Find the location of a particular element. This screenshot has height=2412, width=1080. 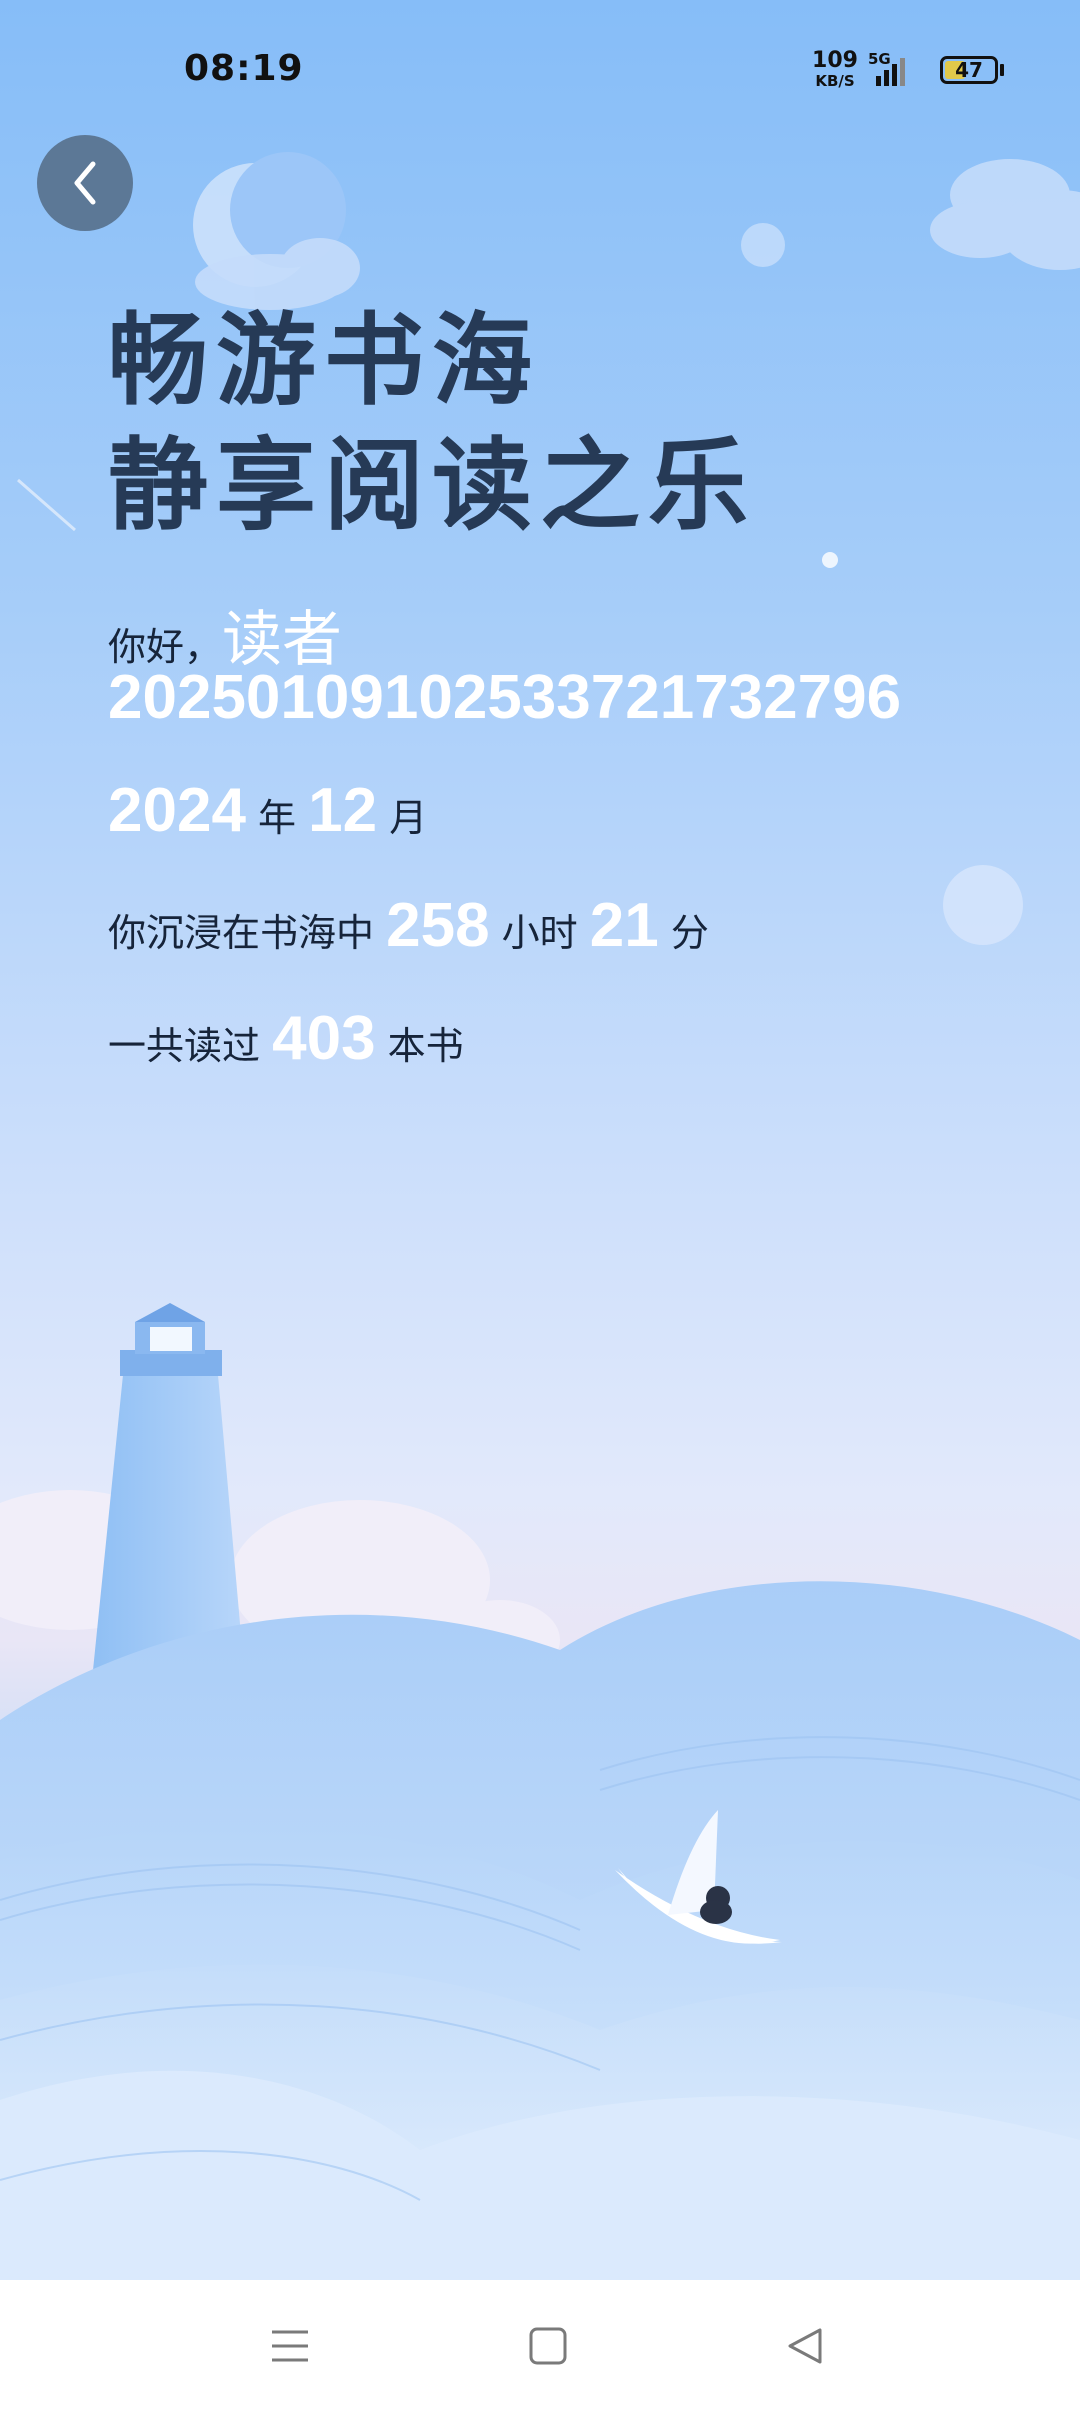

shooting-star-icon is located at coordinates (46, 505).